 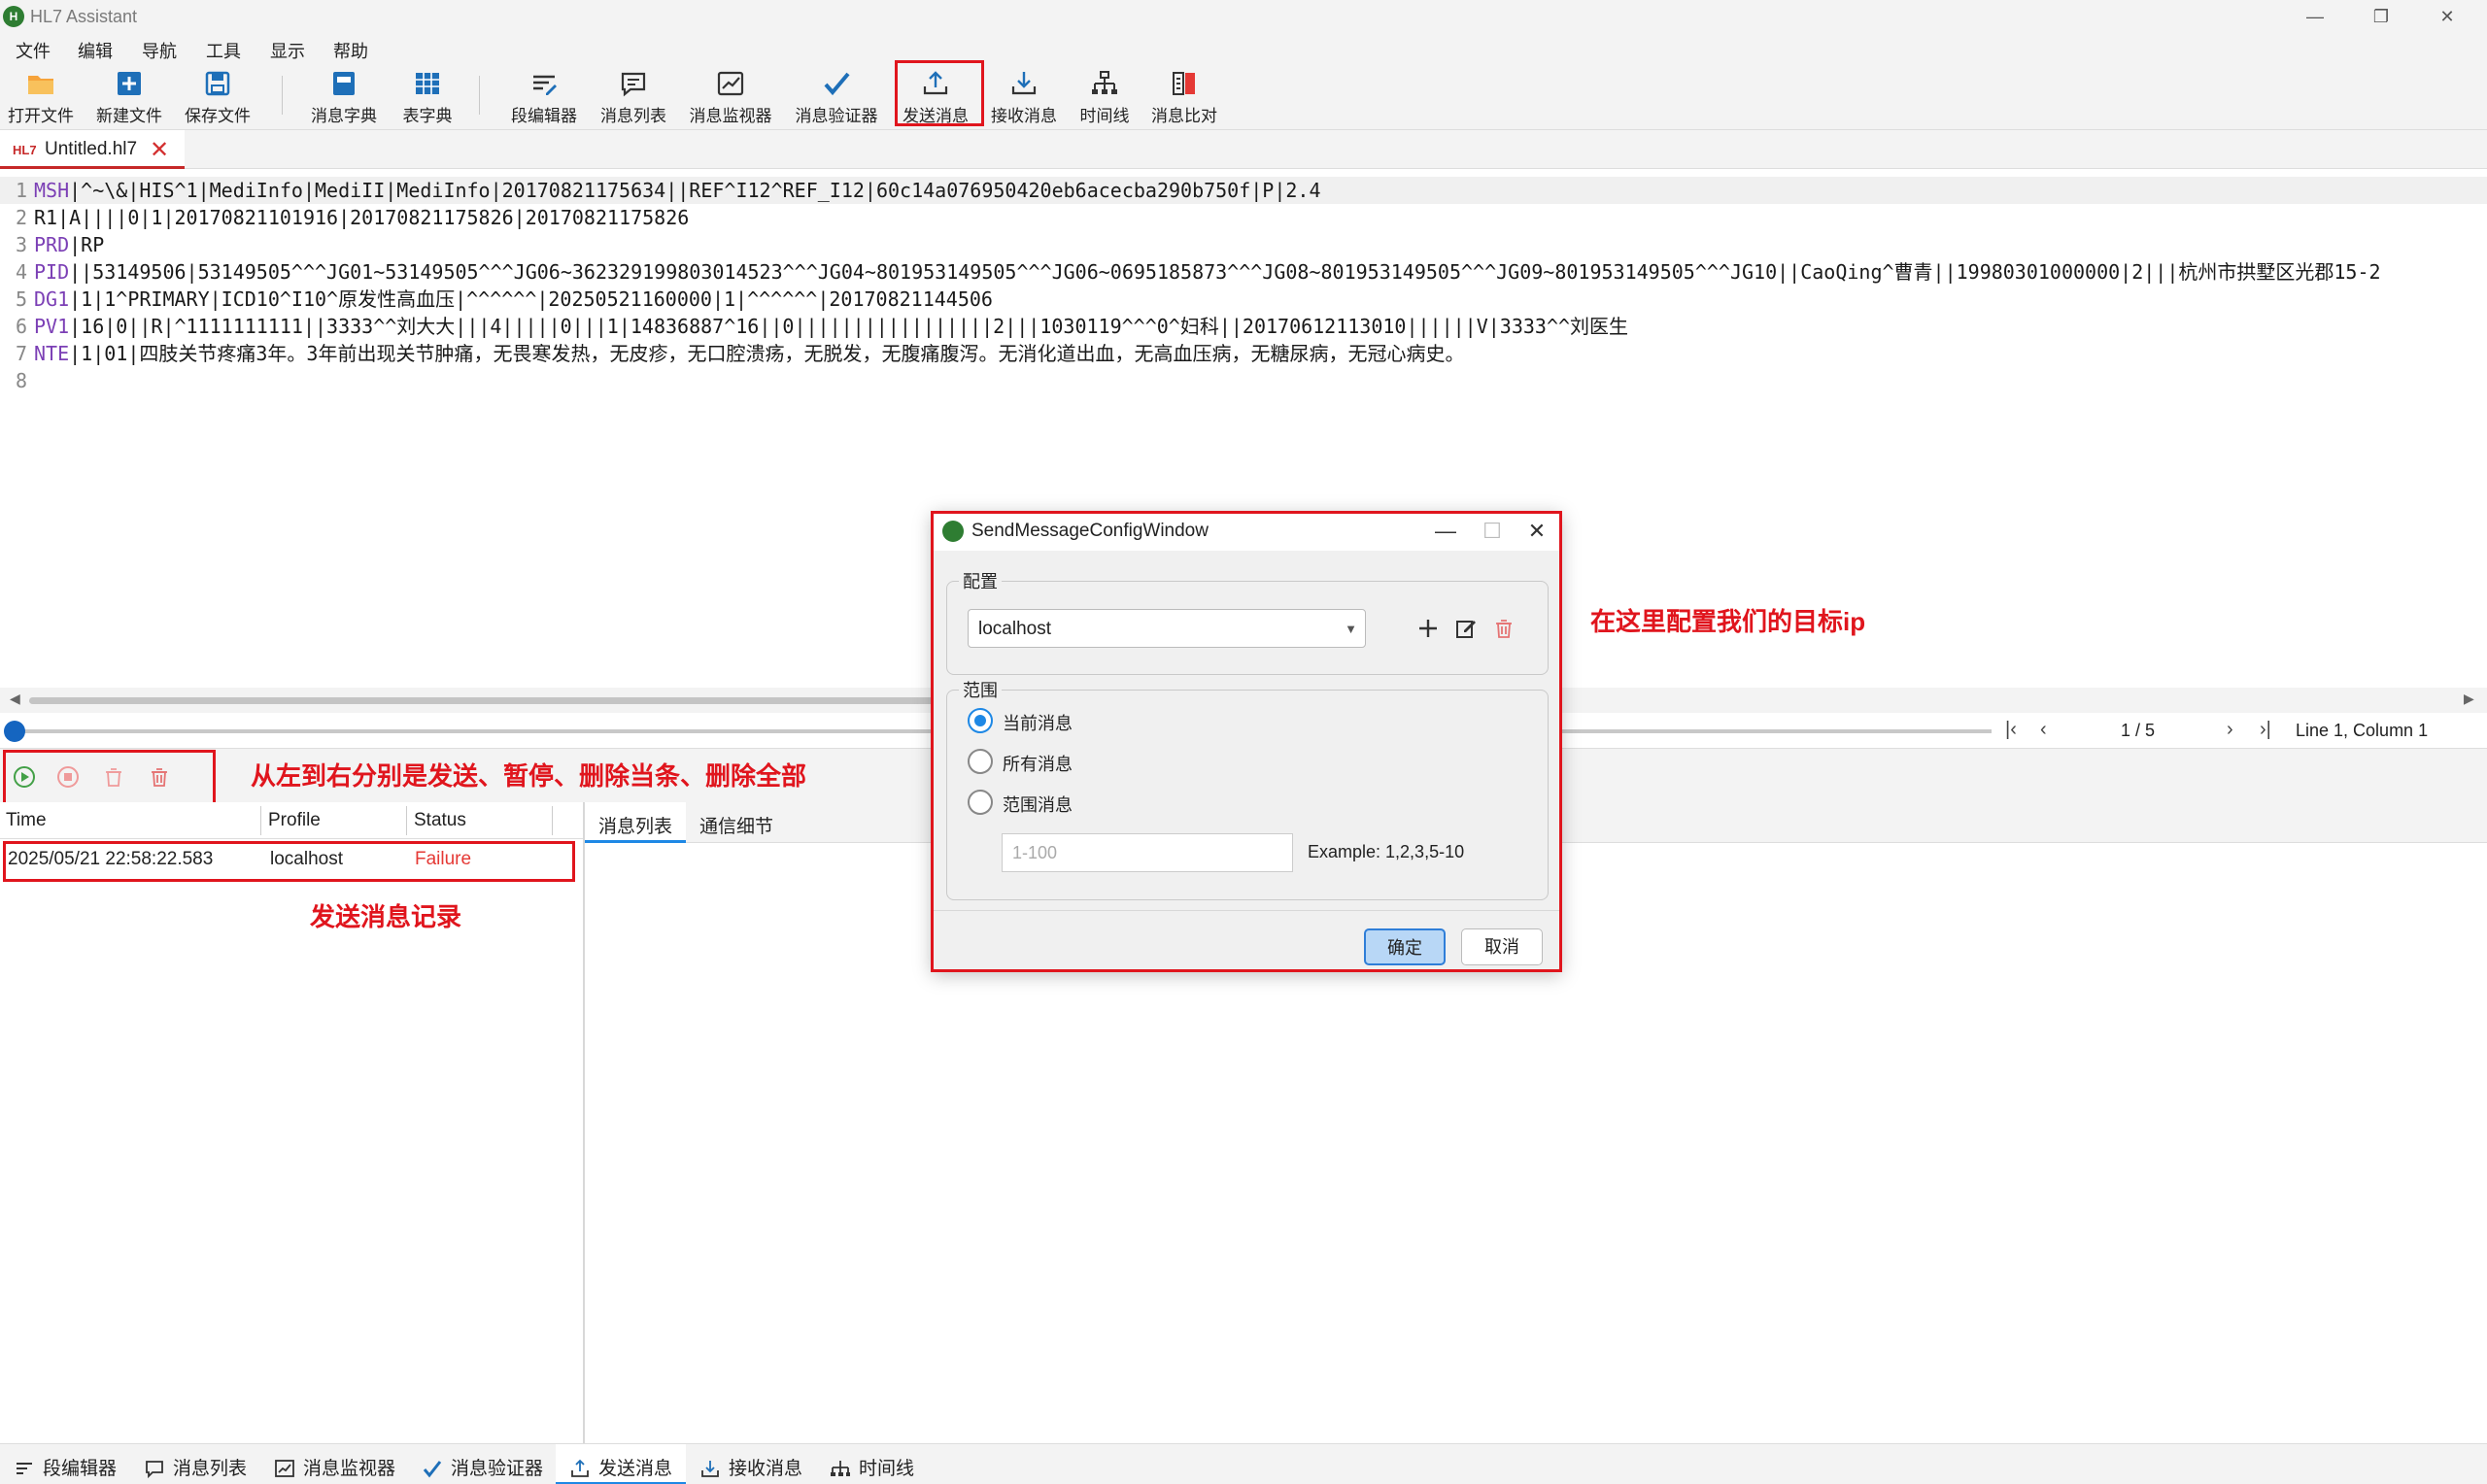 What do you see at coordinates (52, 272) in the screenshot?
I see `segment-name: PID` at bounding box center [52, 272].